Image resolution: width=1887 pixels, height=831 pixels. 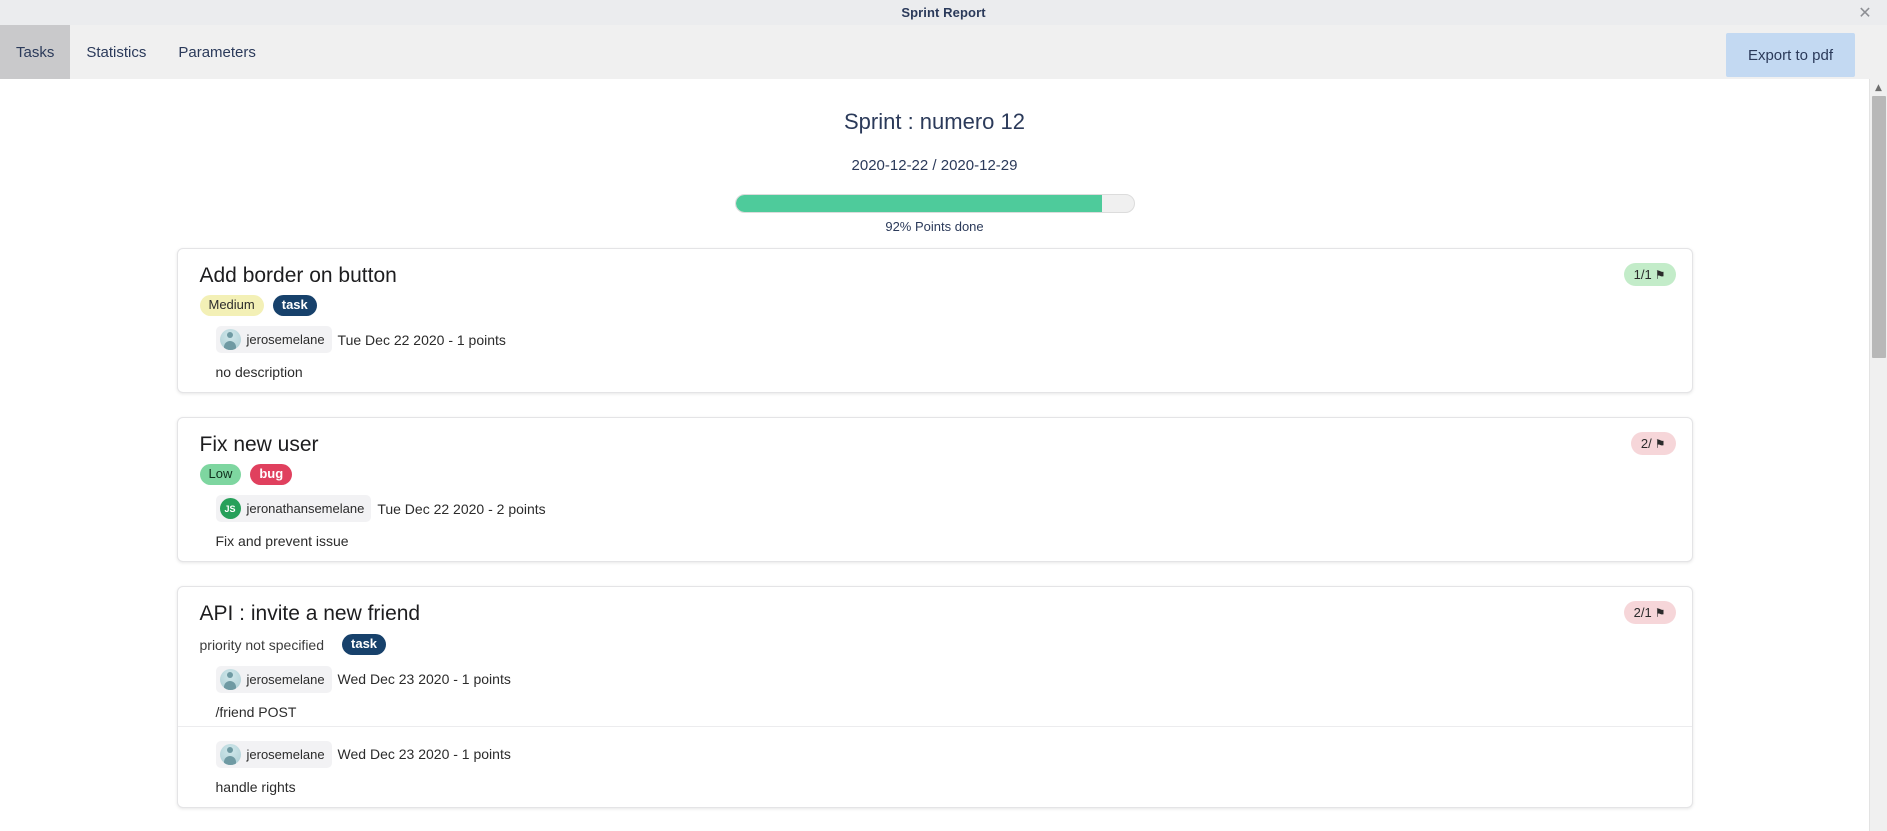 I want to click on sprint-date-range: 2020-12-22 / 2020-12-29, so click(x=934, y=165).